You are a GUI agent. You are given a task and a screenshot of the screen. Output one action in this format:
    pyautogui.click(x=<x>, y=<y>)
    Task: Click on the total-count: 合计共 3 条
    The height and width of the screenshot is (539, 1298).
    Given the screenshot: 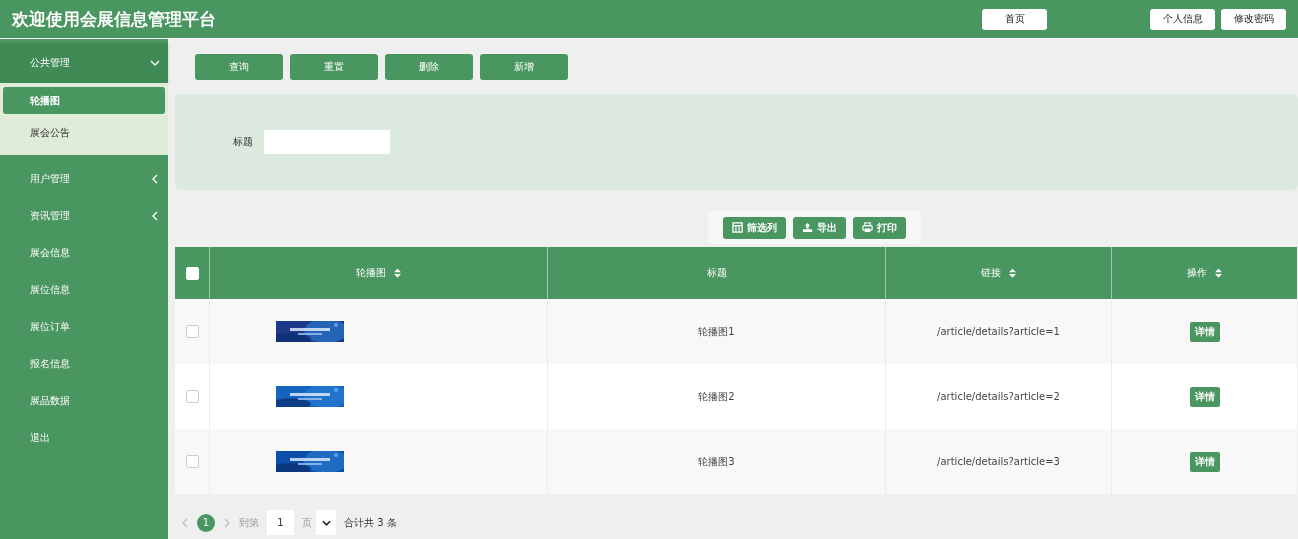 What is the action you would take?
    pyautogui.click(x=370, y=522)
    